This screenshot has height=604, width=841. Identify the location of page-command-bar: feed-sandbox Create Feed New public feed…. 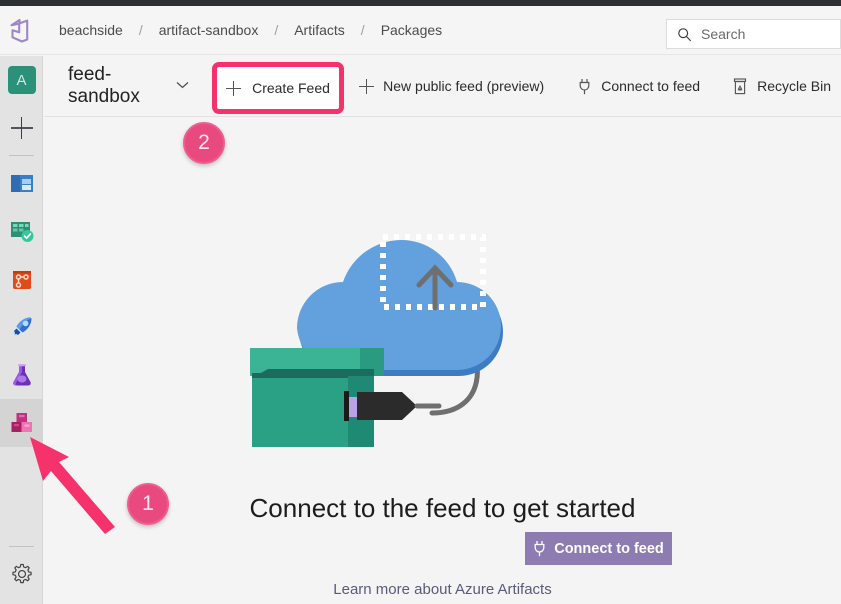
(442, 86).